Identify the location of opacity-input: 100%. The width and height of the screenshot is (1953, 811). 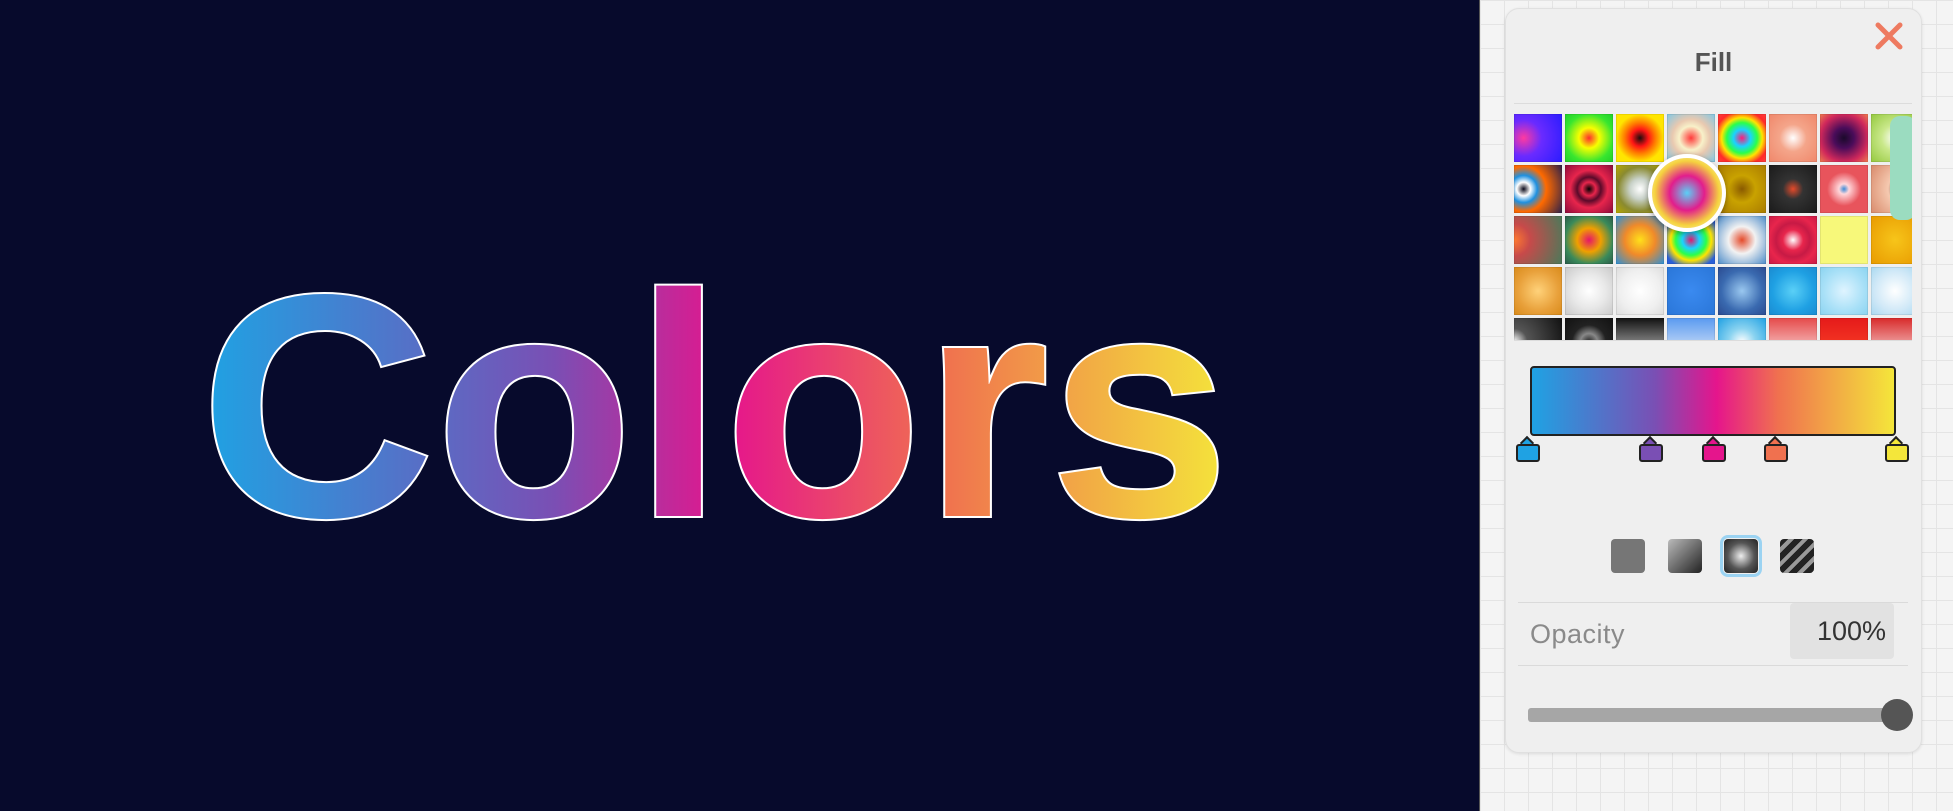
(1842, 631).